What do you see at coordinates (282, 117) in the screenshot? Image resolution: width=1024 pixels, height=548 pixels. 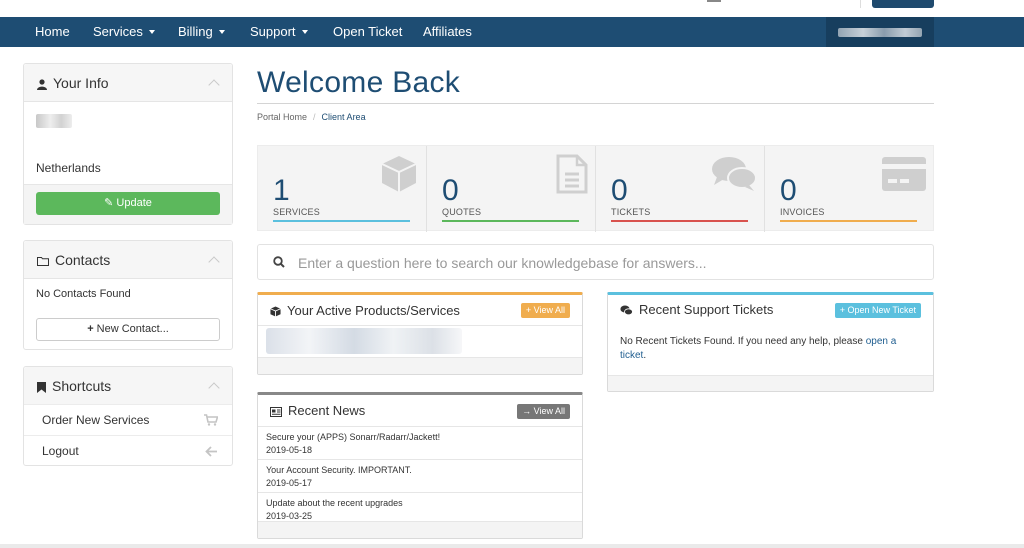 I see `breadcrumb-portal-home: Portal Home` at bounding box center [282, 117].